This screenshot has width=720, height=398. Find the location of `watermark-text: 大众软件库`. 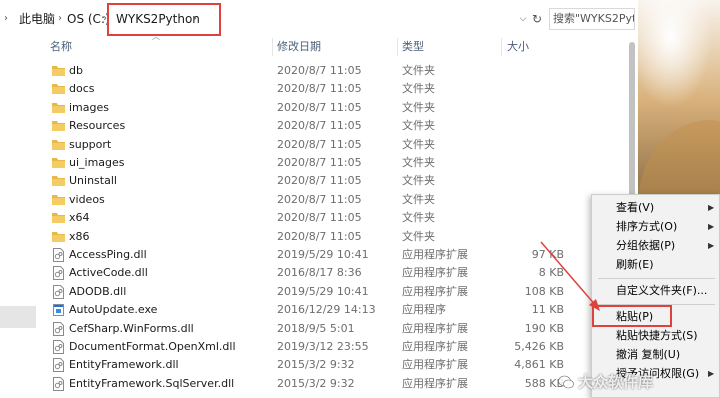

watermark-text: 大众软件库 is located at coordinates (616, 382).